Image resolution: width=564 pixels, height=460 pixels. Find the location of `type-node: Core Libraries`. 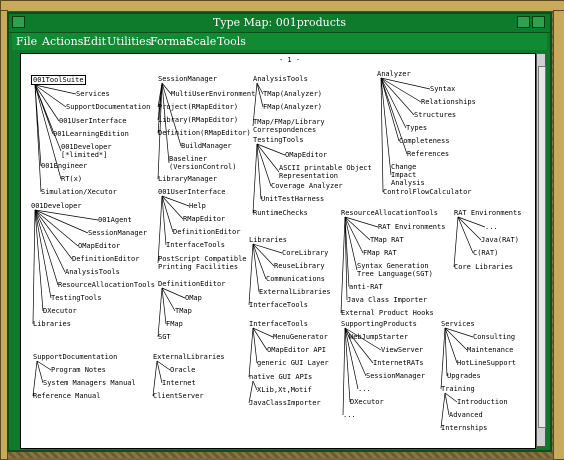

type-node: Core Libraries is located at coordinates (483, 267).